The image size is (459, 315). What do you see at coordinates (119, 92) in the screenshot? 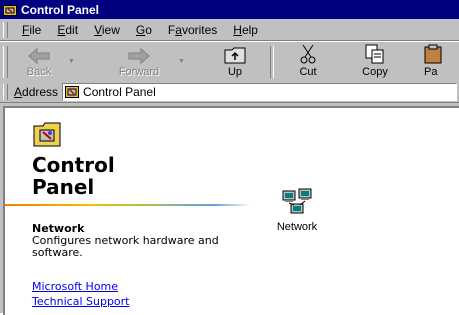
I see `address-value: Control Panel` at bounding box center [119, 92].